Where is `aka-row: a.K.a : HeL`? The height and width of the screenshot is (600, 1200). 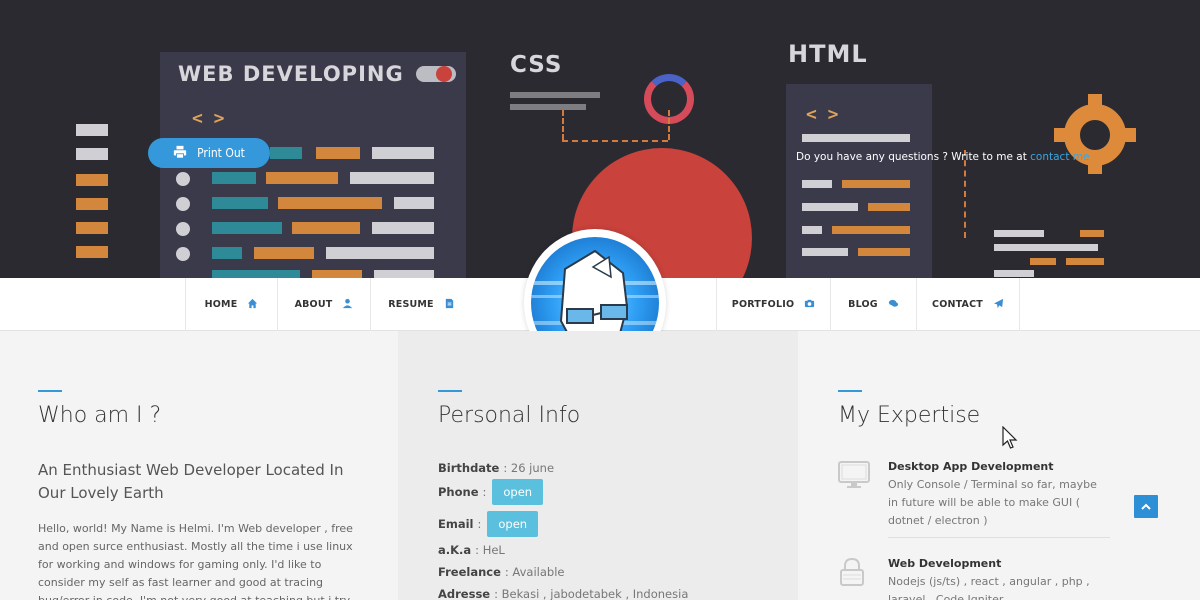
aka-row: a.K.a : HeL is located at coordinates (471, 550).